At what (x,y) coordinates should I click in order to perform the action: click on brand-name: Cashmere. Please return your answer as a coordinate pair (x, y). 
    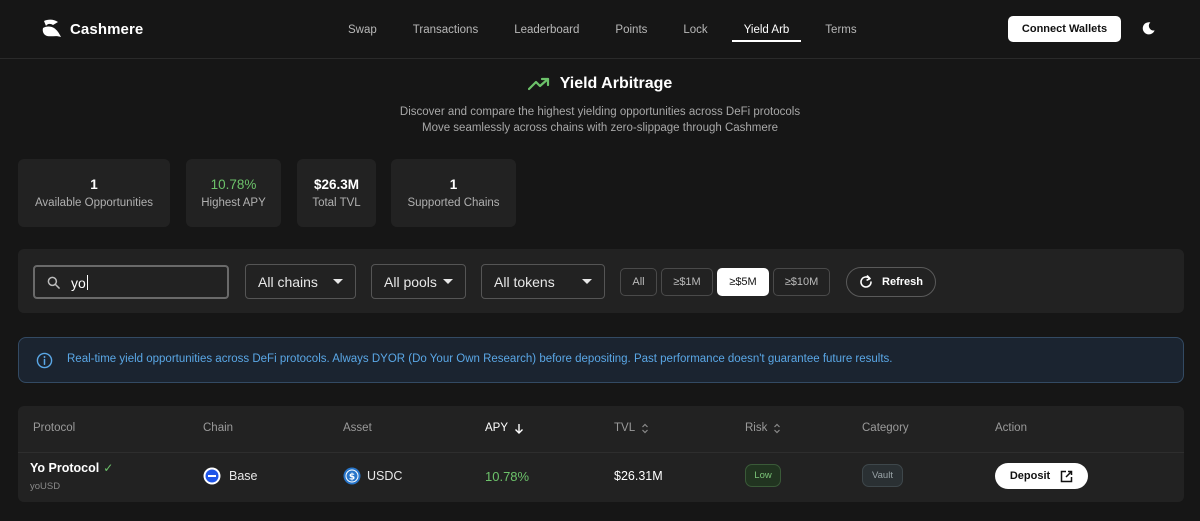
    Looking at the image, I should click on (107, 29).